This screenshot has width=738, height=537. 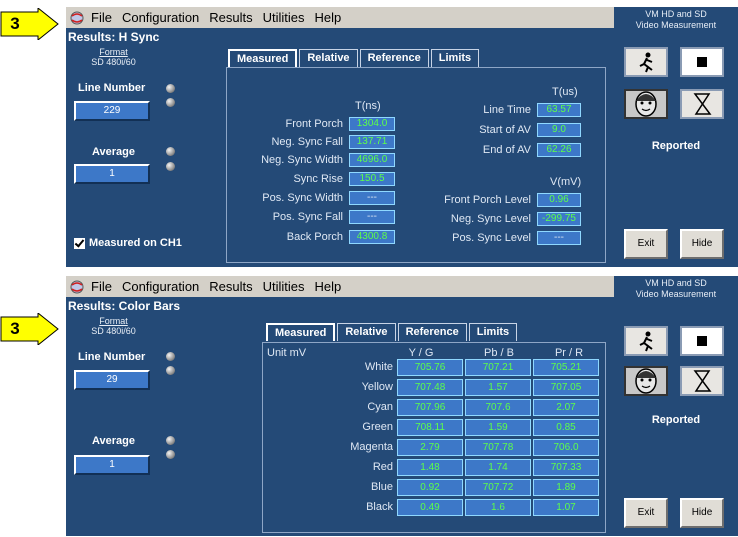 What do you see at coordinates (430, 387) in the screenshot?
I see `yellow-yg-value: 707.48` at bounding box center [430, 387].